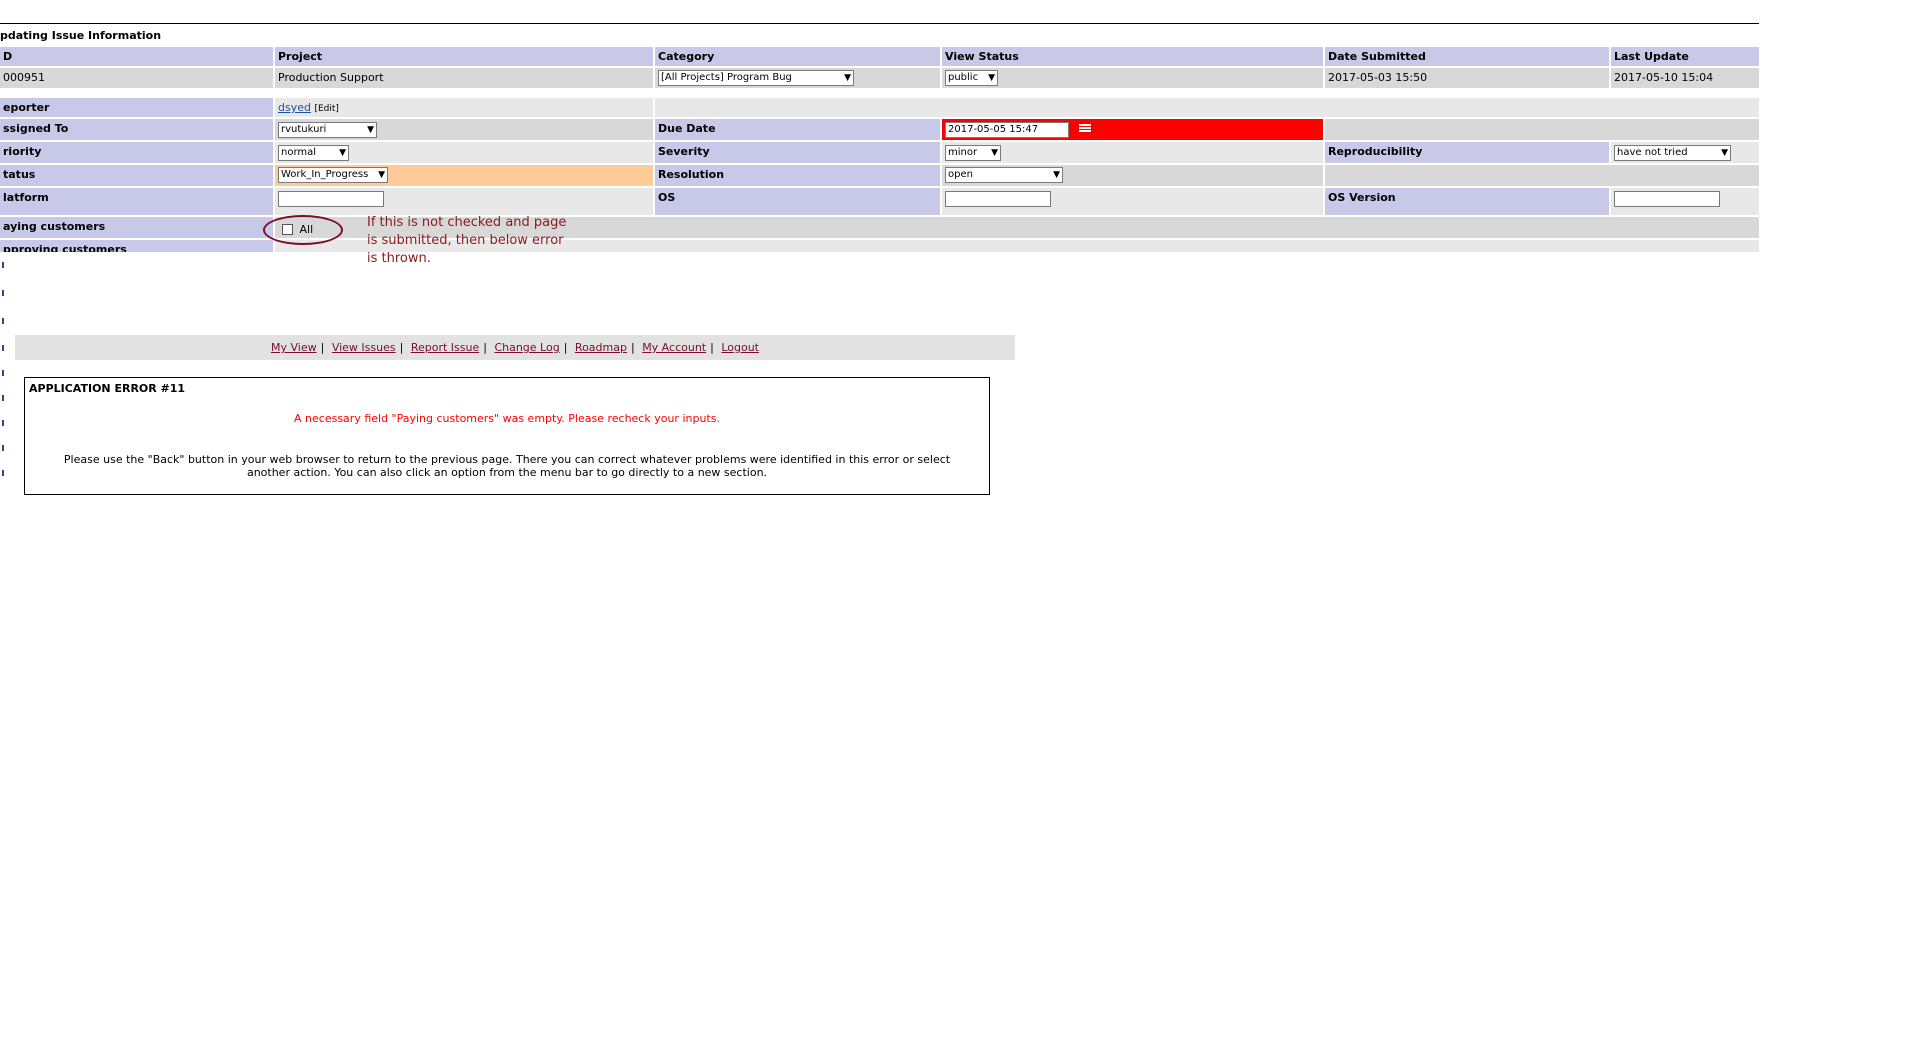  What do you see at coordinates (1467, 78) in the screenshot?
I see `date-submitted-value: 2017-05-03 15:50` at bounding box center [1467, 78].